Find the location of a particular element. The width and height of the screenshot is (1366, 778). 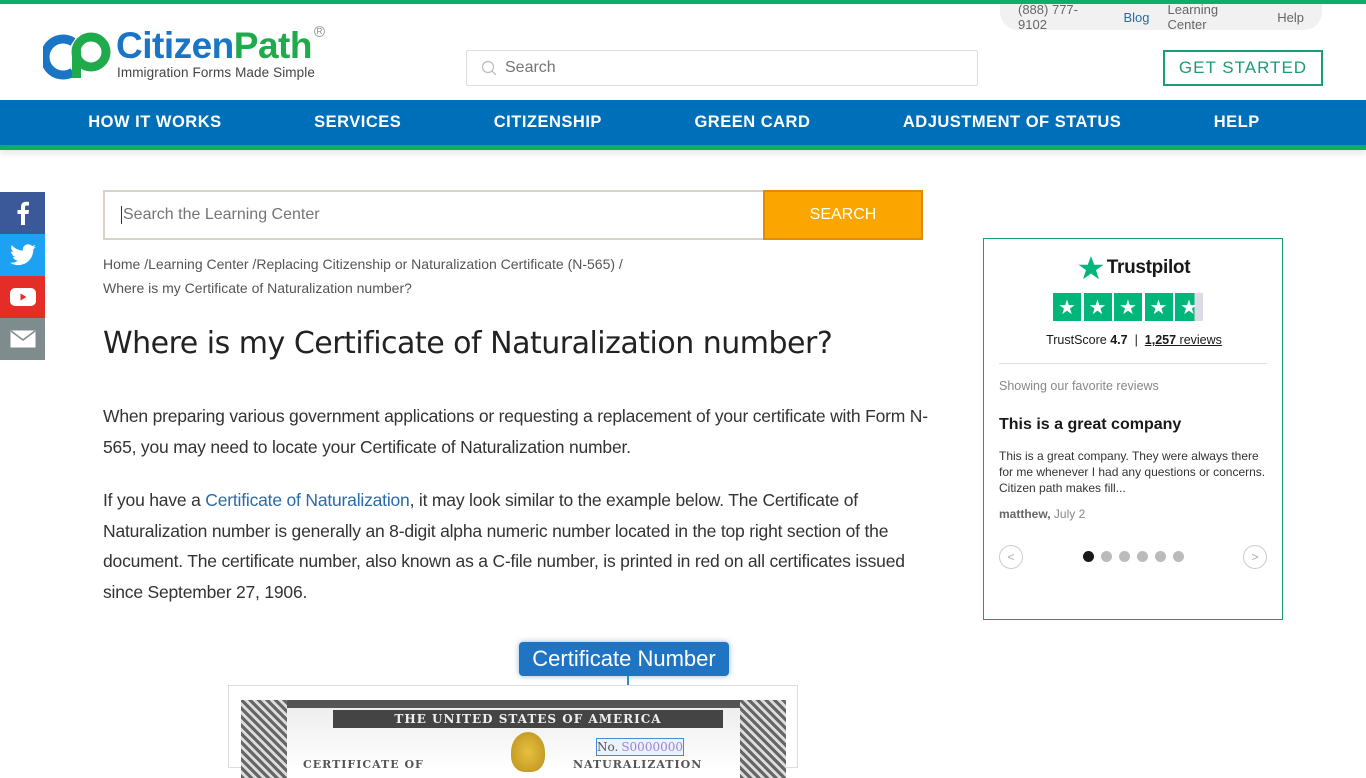

review-author-name: matthew, is located at coordinates (1025, 514).